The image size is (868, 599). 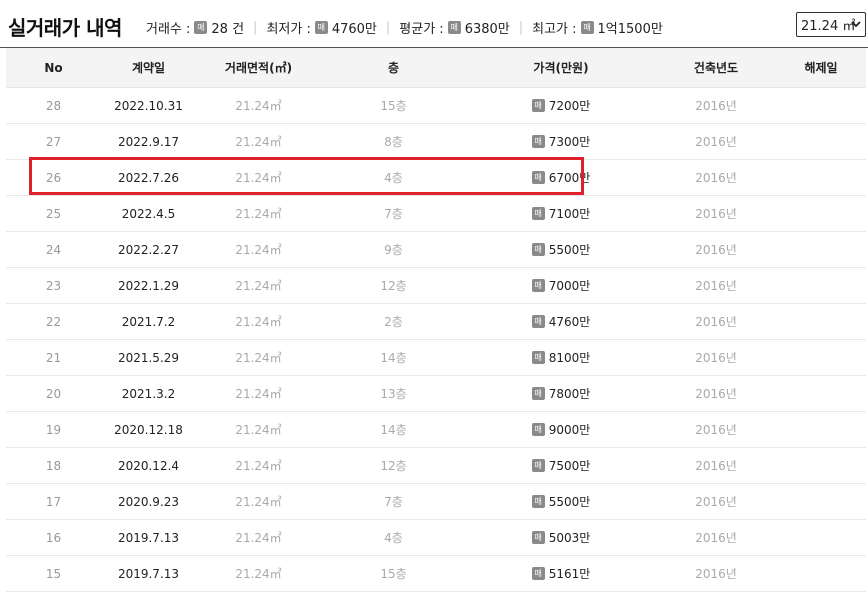 What do you see at coordinates (436, 250) in the screenshot?
I see `table-row: 24 2022.2.27 21.24㎡ 9층 매 5500만 2016년` at bounding box center [436, 250].